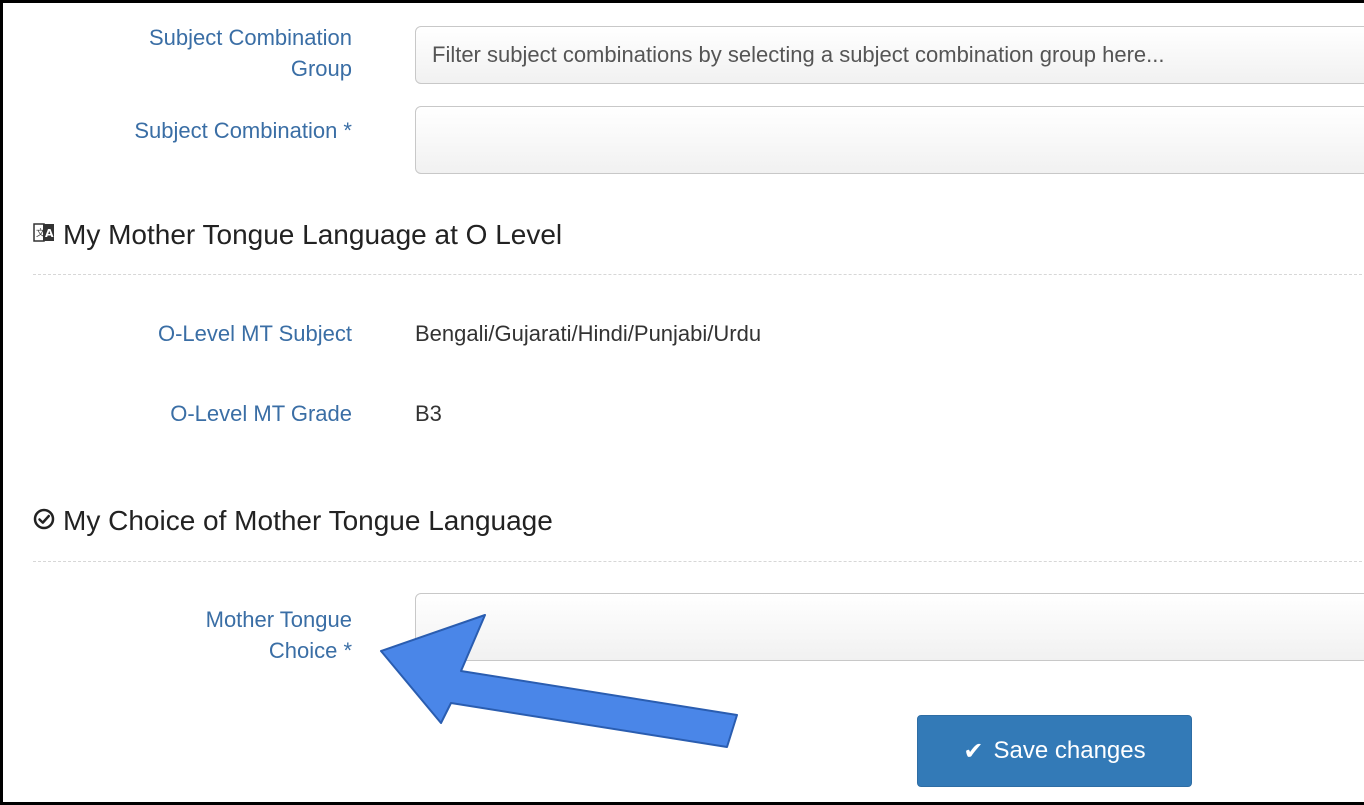 This screenshot has height=805, width=1364. I want to click on save-button: ✔ Save changes, so click(1054, 751).